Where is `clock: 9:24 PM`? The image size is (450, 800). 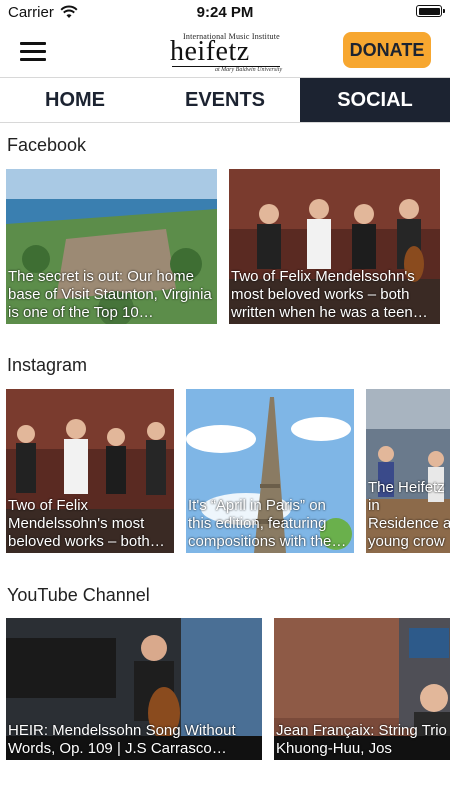 clock: 9:24 PM is located at coordinates (225, 12).